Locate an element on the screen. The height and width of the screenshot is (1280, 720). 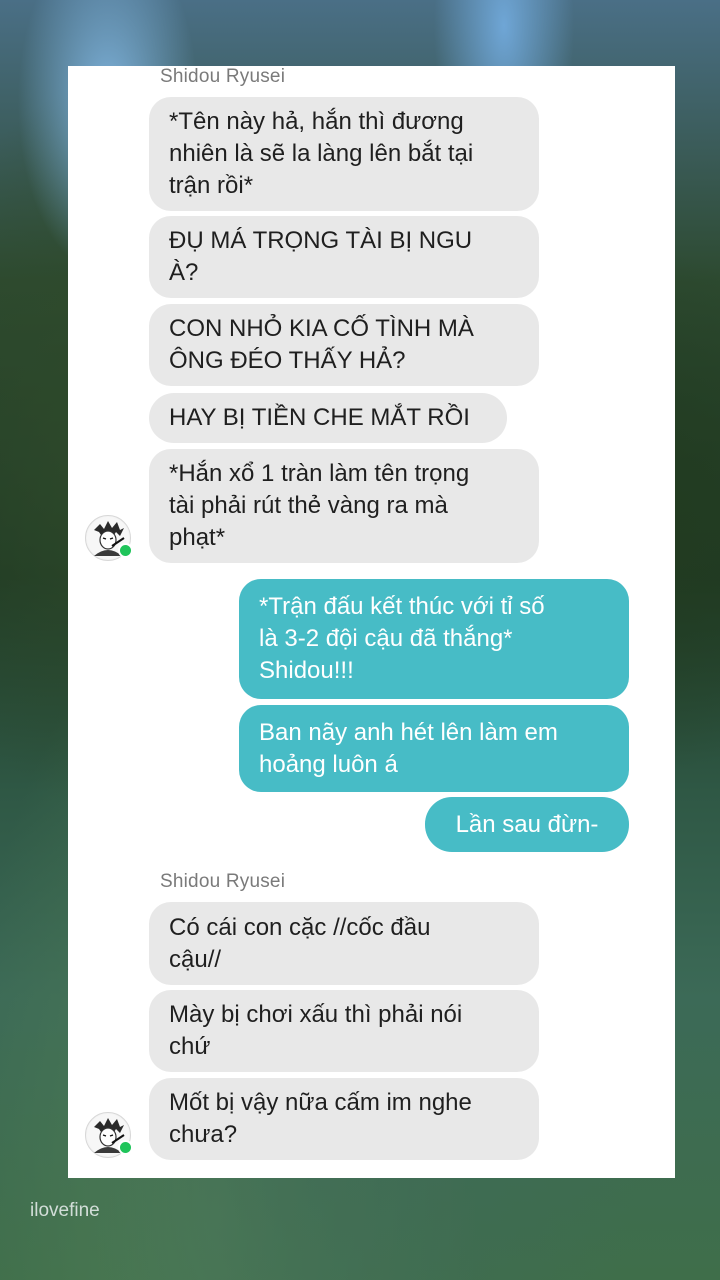
message-bubble-incoming: Mày bị chơi xấu thì phải nói chứ is located at coordinates (344, 1031).